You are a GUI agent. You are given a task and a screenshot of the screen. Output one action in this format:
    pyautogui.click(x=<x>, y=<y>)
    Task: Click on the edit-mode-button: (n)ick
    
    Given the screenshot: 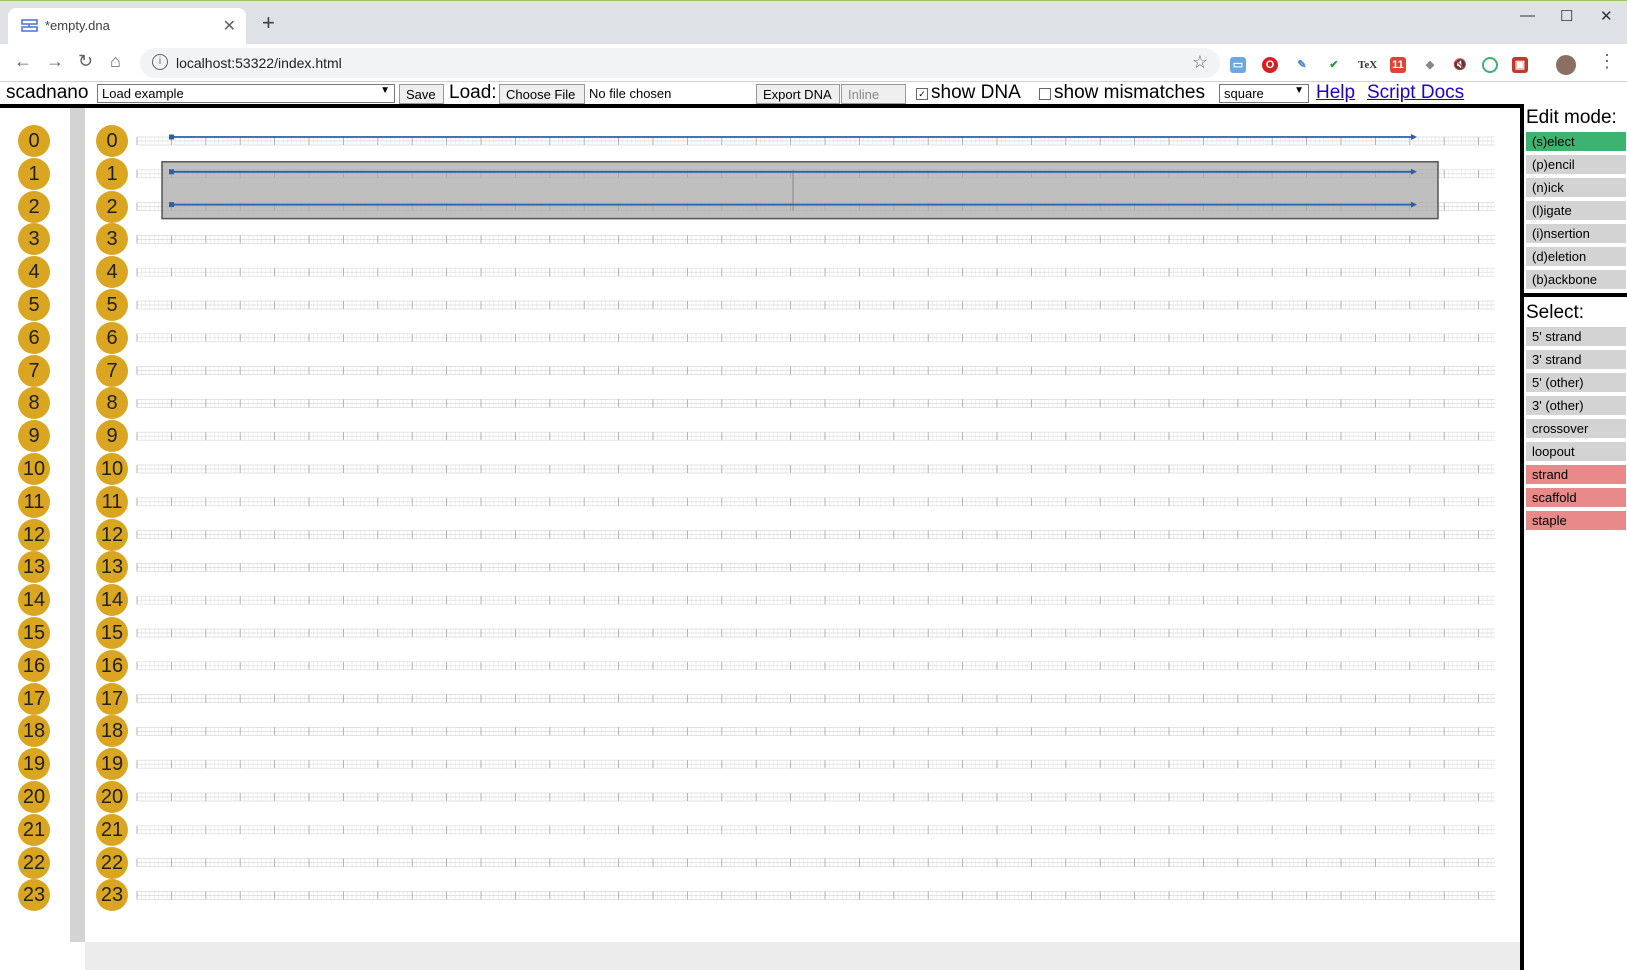 What is the action you would take?
    pyautogui.click(x=1576, y=187)
    